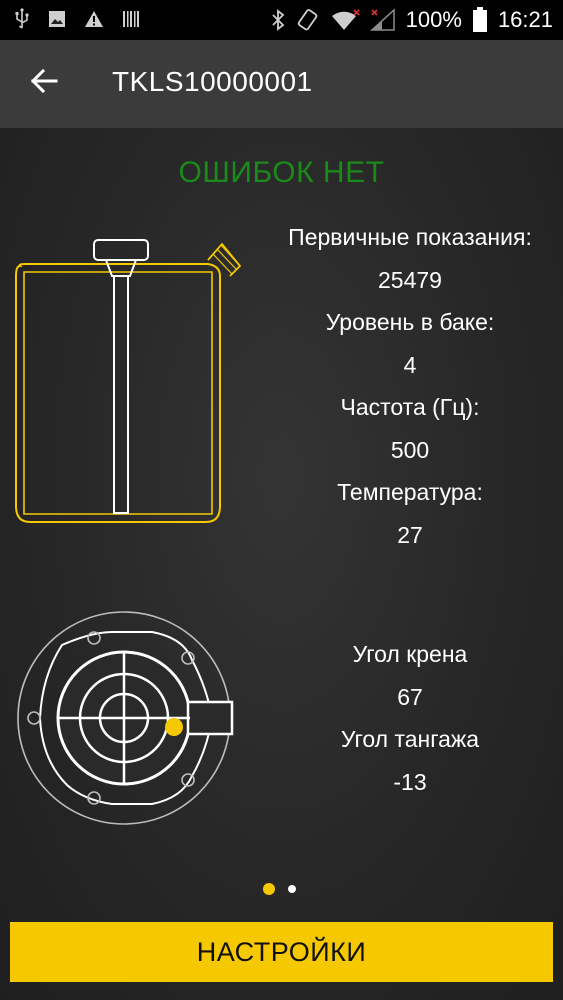 Image resolution: width=563 pixels, height=1000 pixels. What do you see at coordinates (410, 781) in the screenshot?
I see `pitch-angle-value: -13` at bounding box center [410, 781].